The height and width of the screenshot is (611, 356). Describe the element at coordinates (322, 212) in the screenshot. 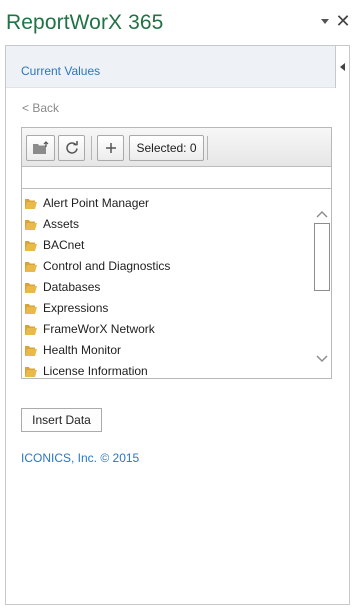

I see `scroll-up-icon` at that location.